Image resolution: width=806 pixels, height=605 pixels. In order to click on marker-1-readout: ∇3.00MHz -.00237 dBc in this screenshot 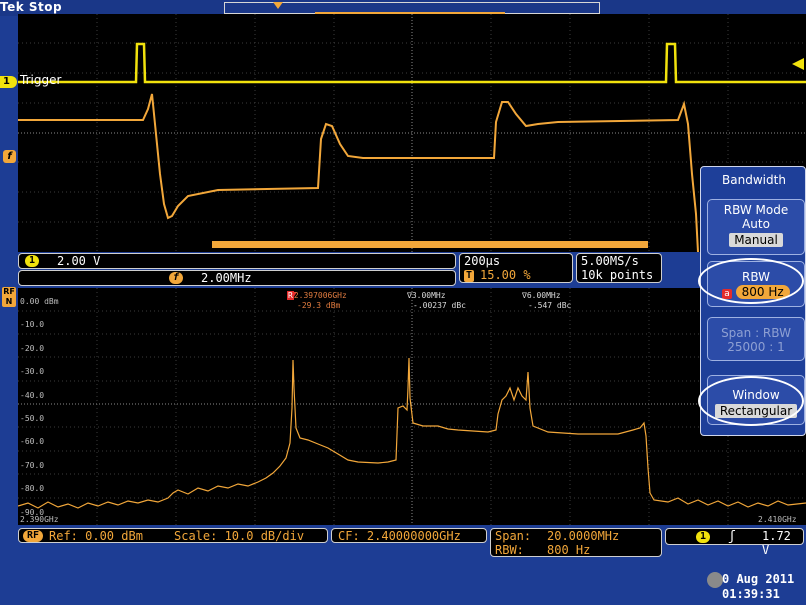, I will do `click(436, 301)`.